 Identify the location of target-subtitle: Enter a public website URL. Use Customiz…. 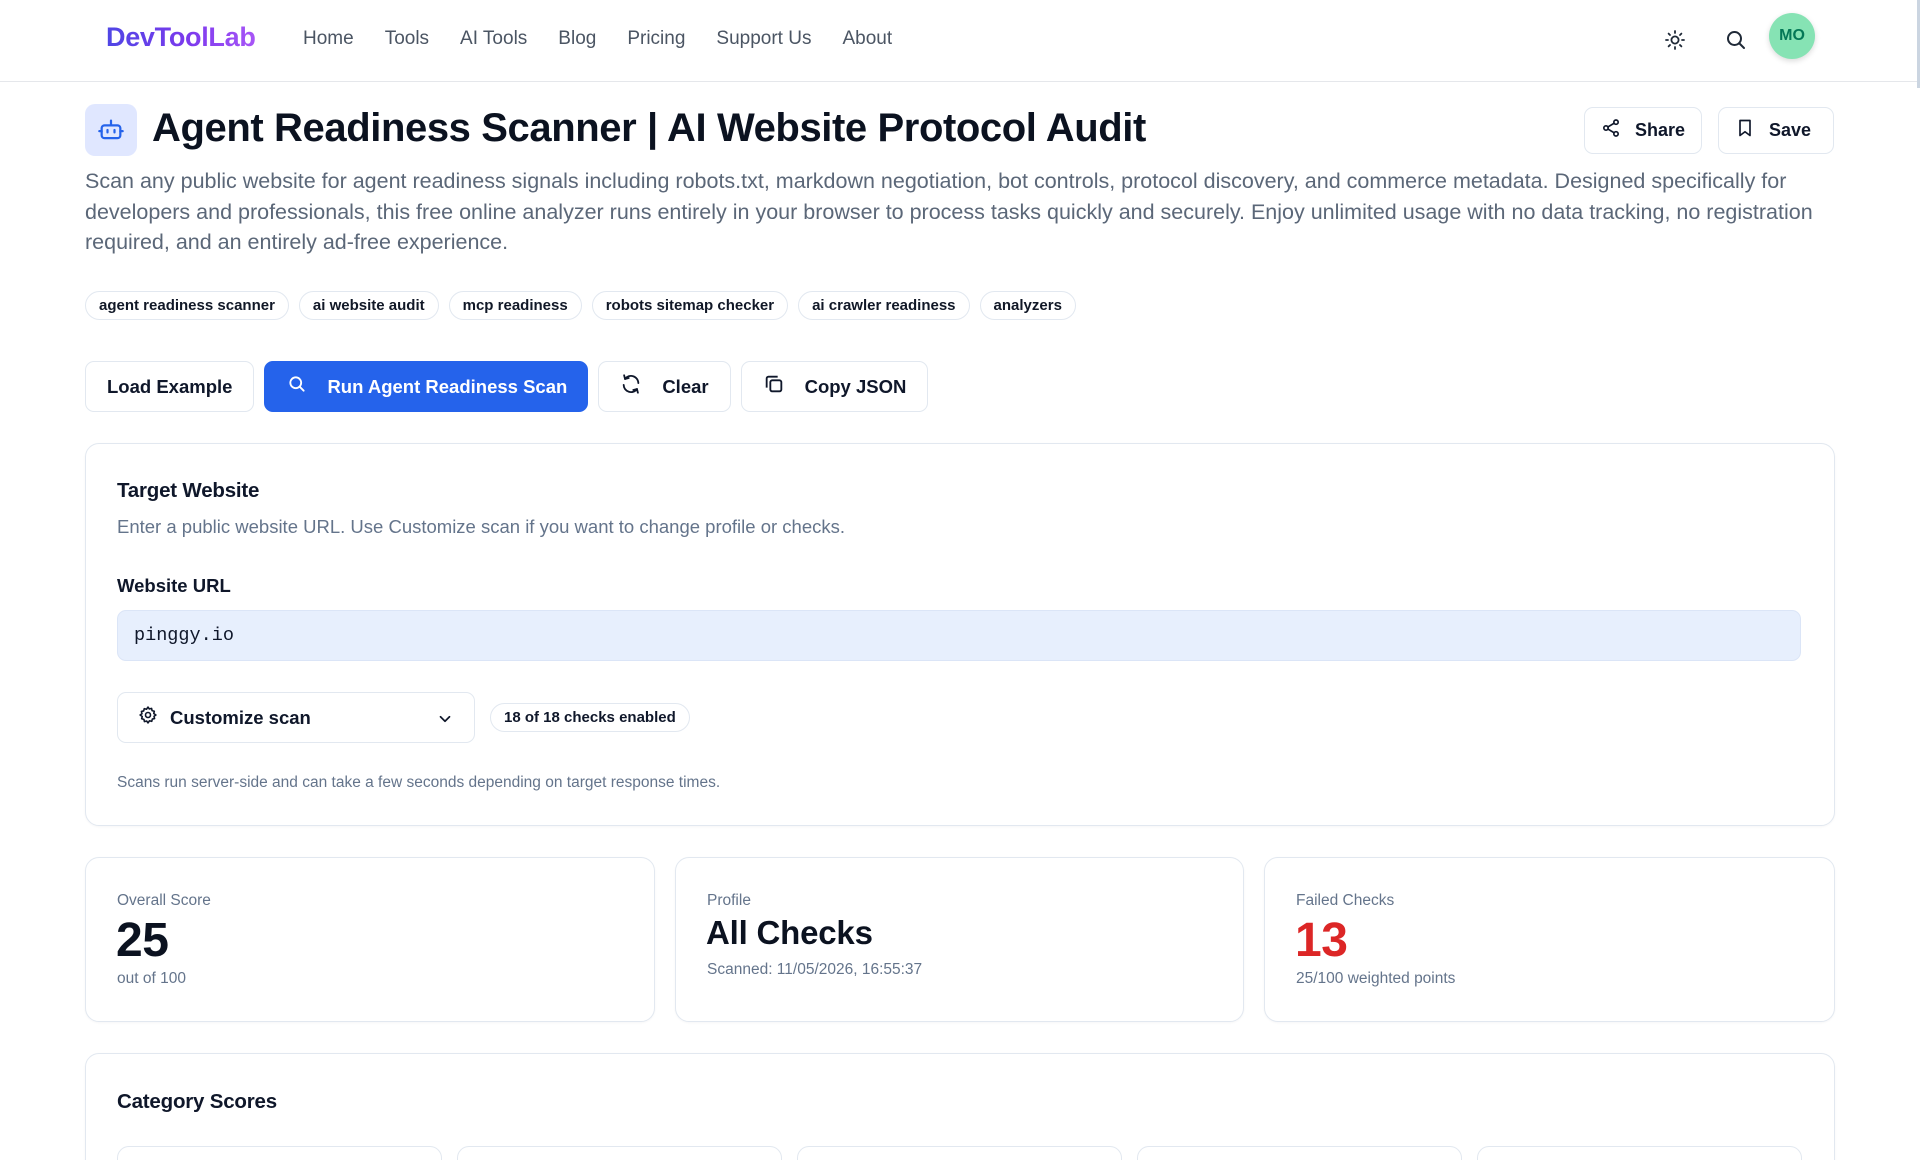
(481, 526).